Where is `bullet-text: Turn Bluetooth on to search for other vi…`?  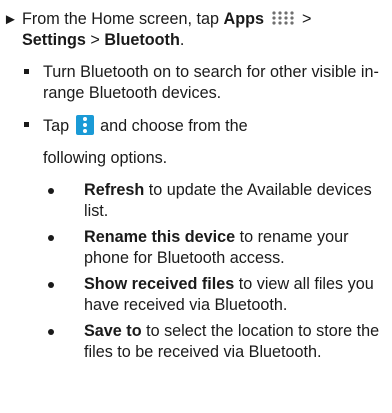 bullet-text: Turn Bluetooth on to search for other vi… is located at coordinates (211, 82).